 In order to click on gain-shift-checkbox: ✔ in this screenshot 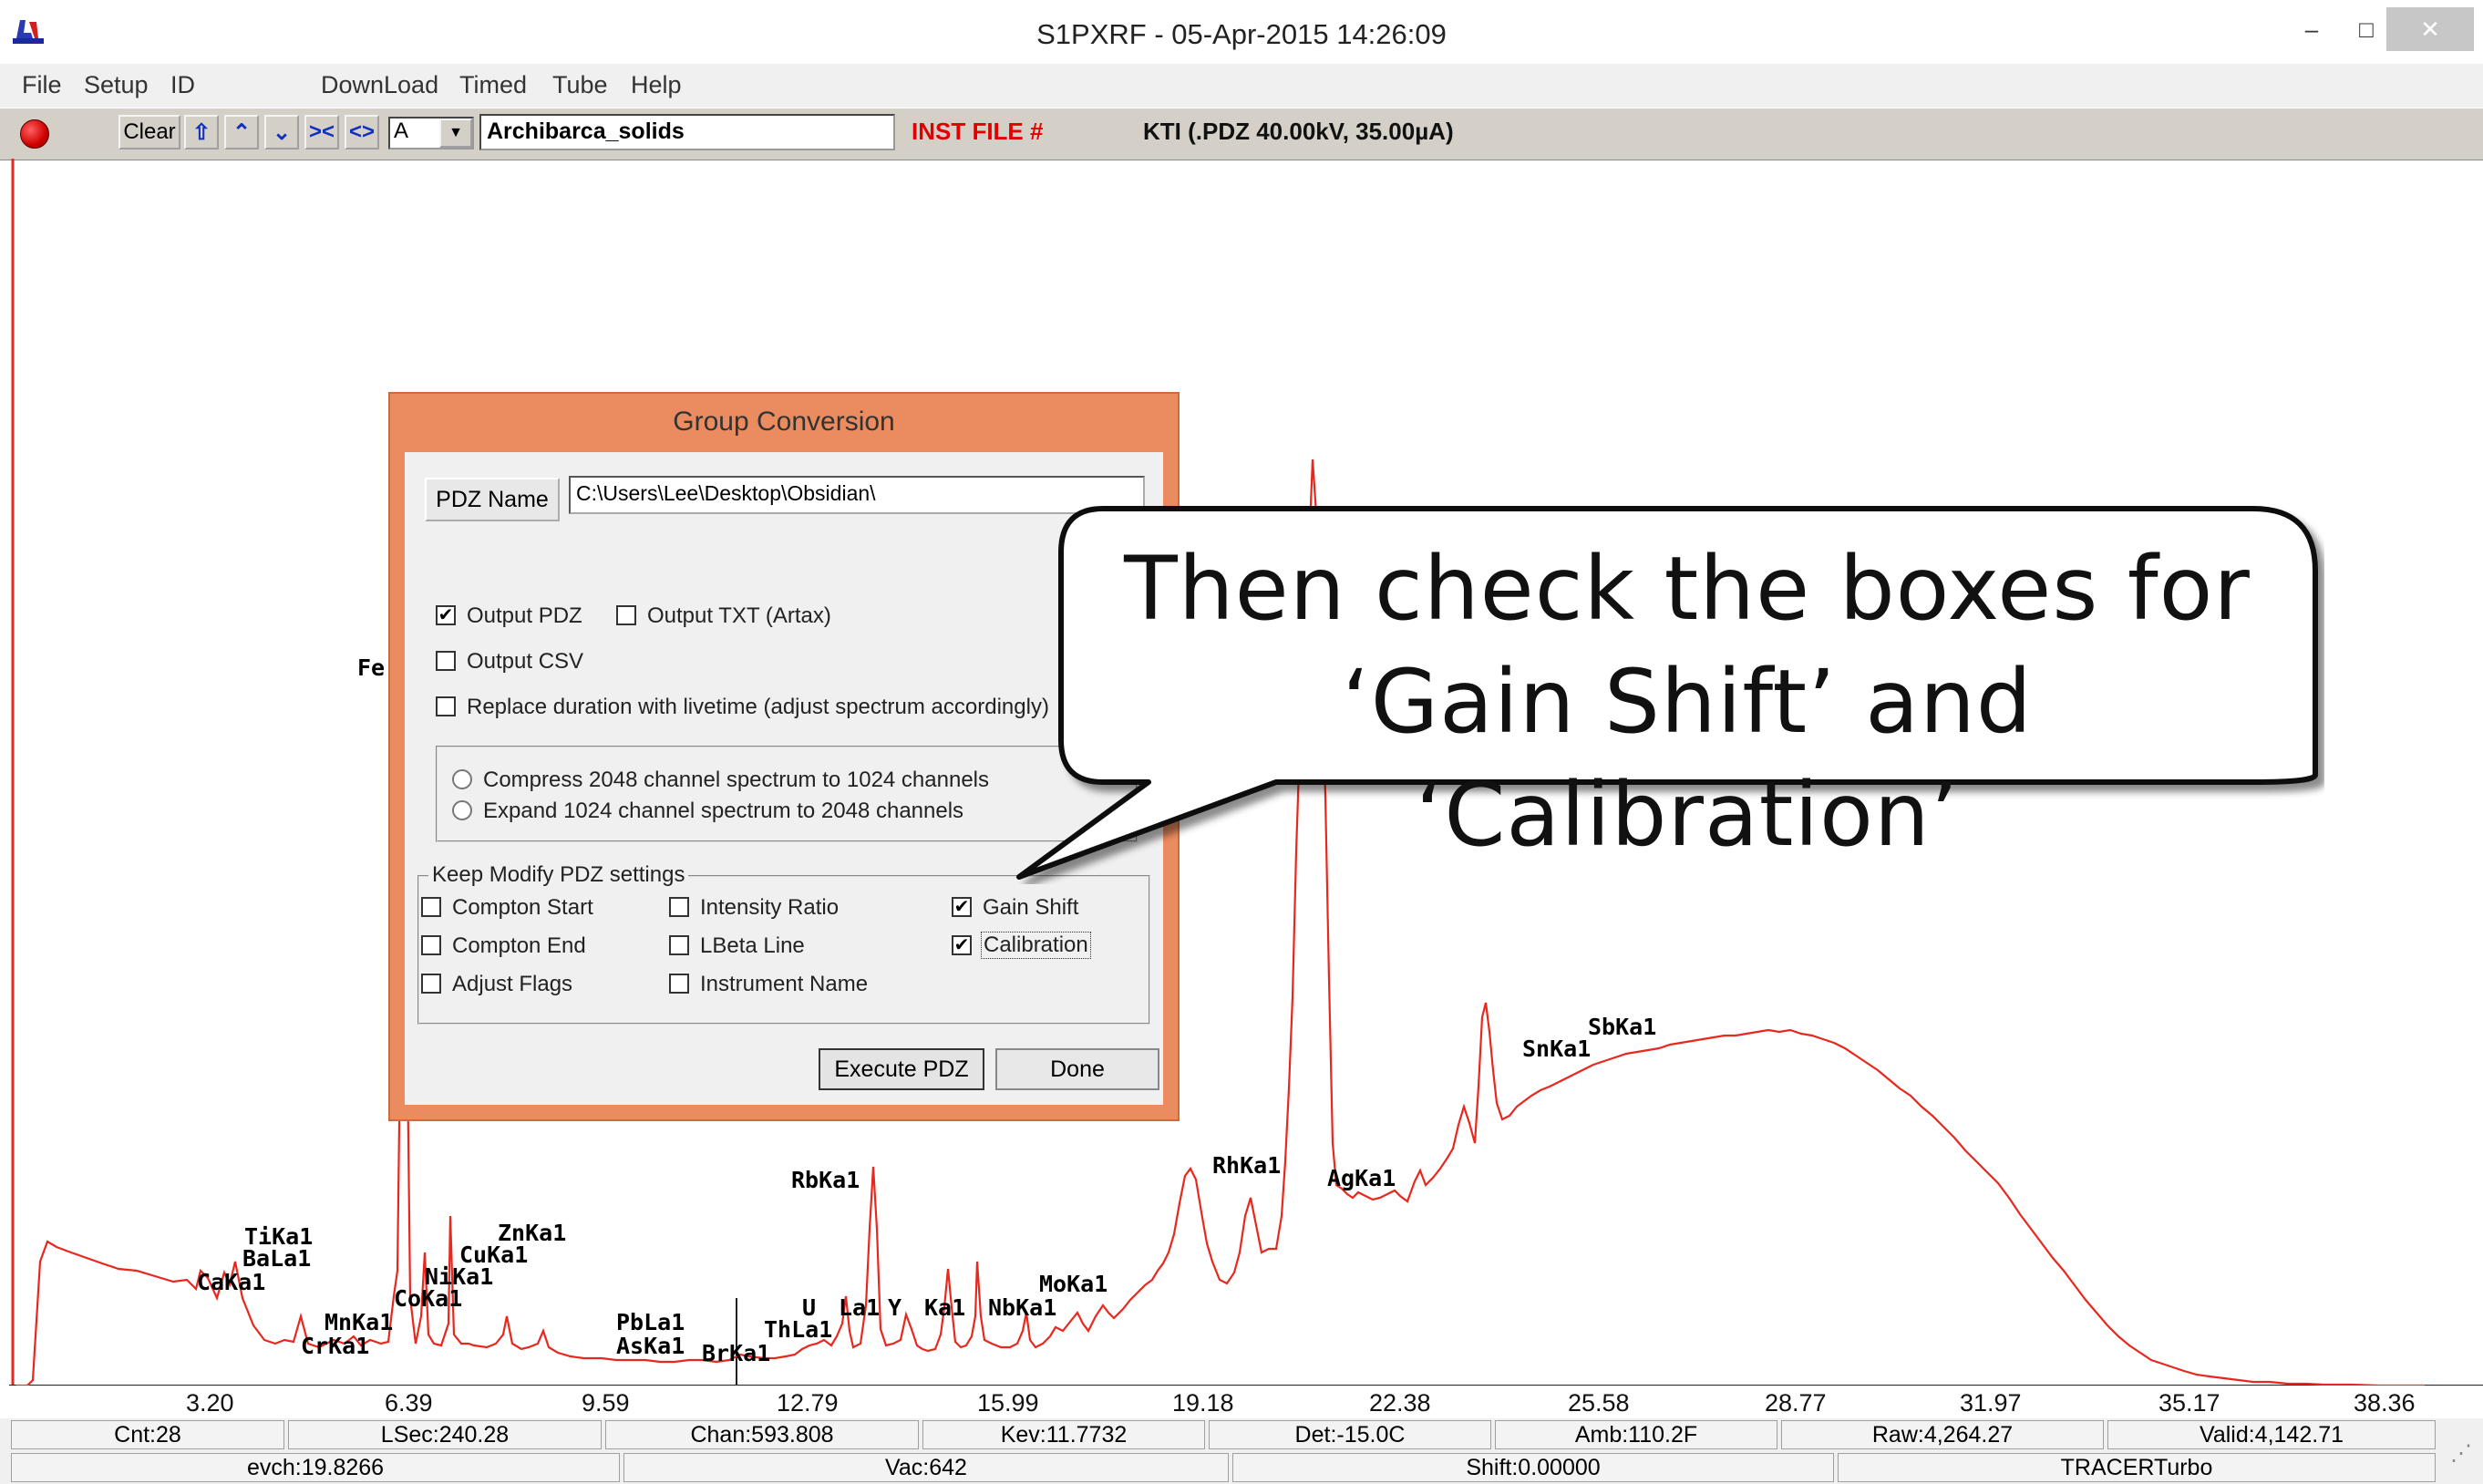, I will do `click(962, 907)`.